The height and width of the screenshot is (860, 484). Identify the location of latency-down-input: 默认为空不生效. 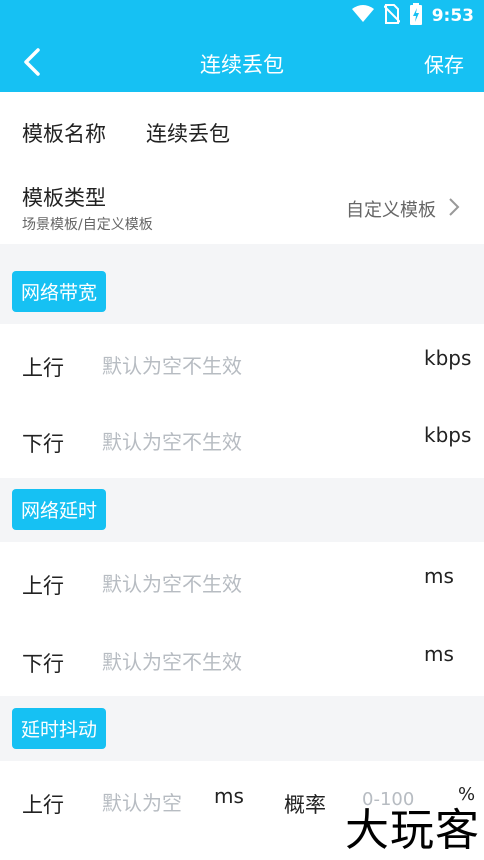
(172, 660).